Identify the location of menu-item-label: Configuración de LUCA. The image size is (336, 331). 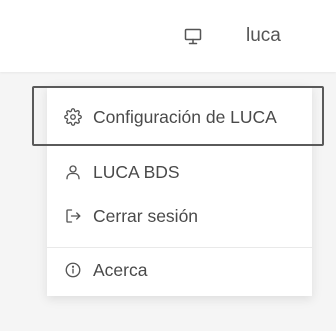
(185, 116).